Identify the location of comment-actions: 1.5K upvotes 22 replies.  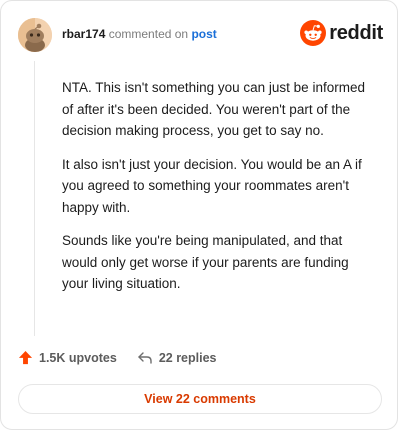
(117, 357).